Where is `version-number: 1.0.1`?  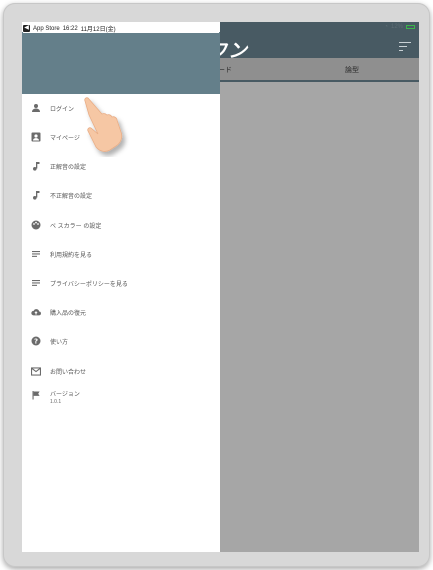 version-number: 1.0.1 is located at coordinates (56, 402).